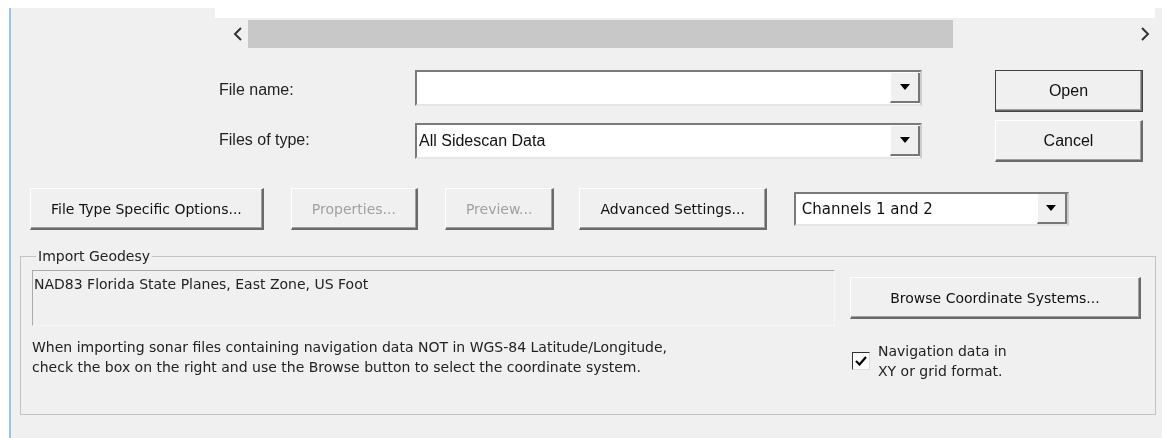 Image resolution: width=1162 pixels, height=438 pixels. I want to click on chevron-left-icon, so click(237, 34).